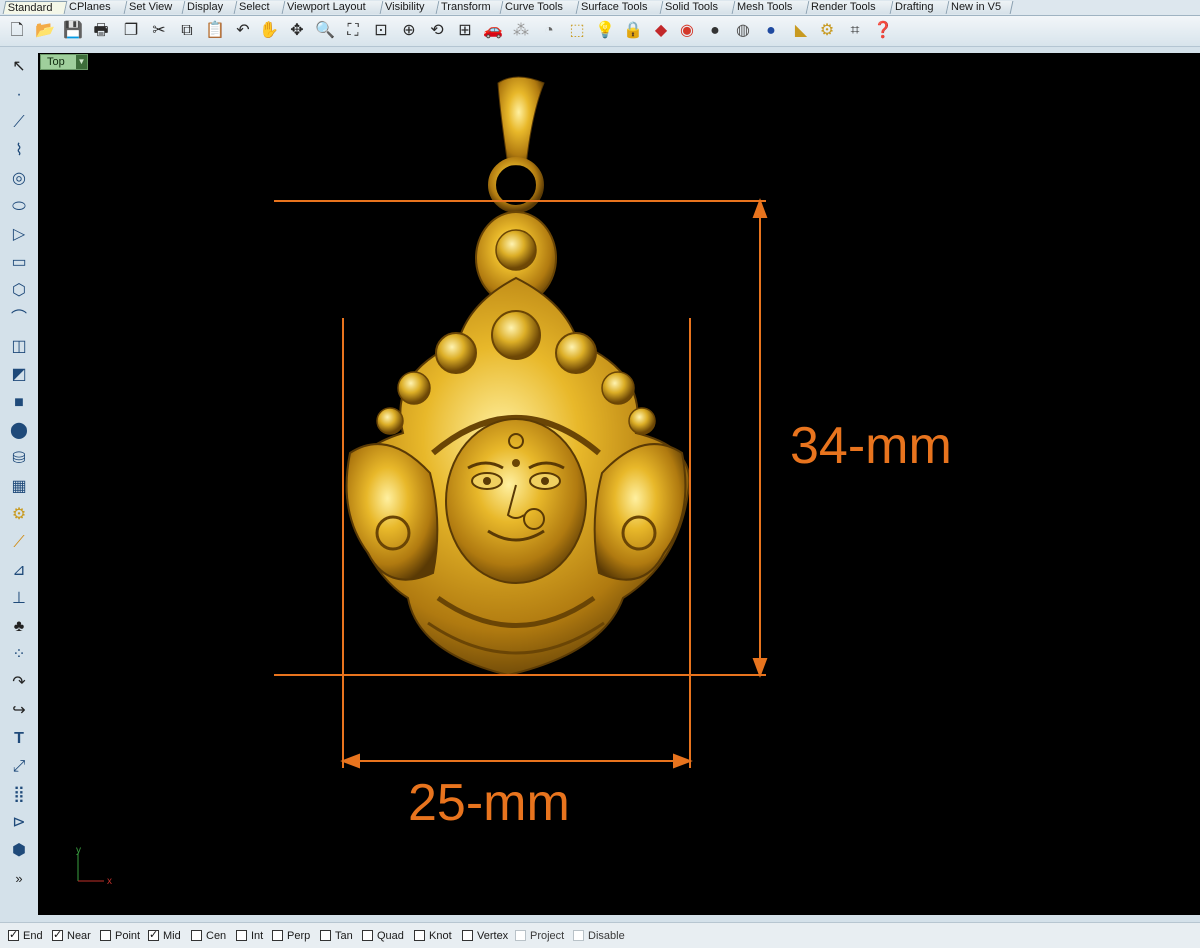 The height and width of the screenshot is (948, 1200). Describe the element at coordinates (465, 31) in the screenshot. I see `four-viewports-icon: ⊞` at that location.